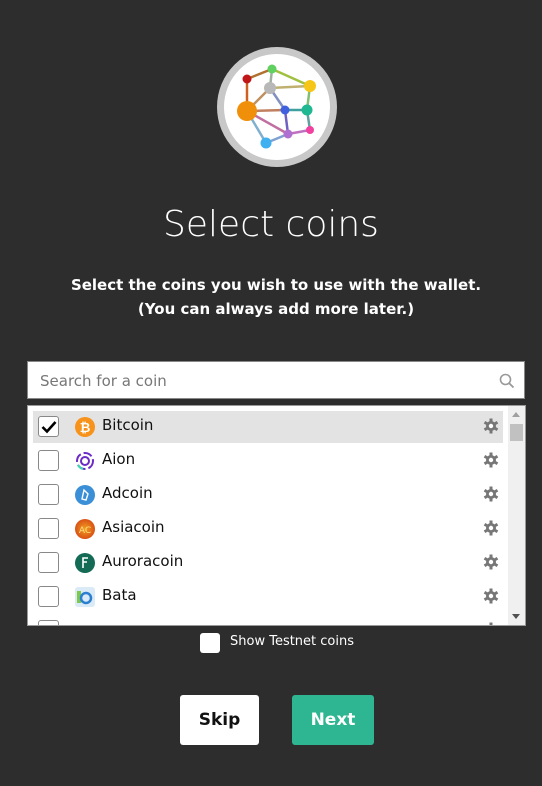  Describe the element at coordinates (85, 597) in the screenshot. I see `bata-icon` at that location.